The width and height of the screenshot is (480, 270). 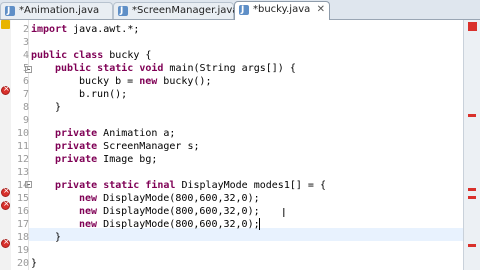 I want to click on code-line: 6 bucky b = new bucky();, so click(x=117, y=81).